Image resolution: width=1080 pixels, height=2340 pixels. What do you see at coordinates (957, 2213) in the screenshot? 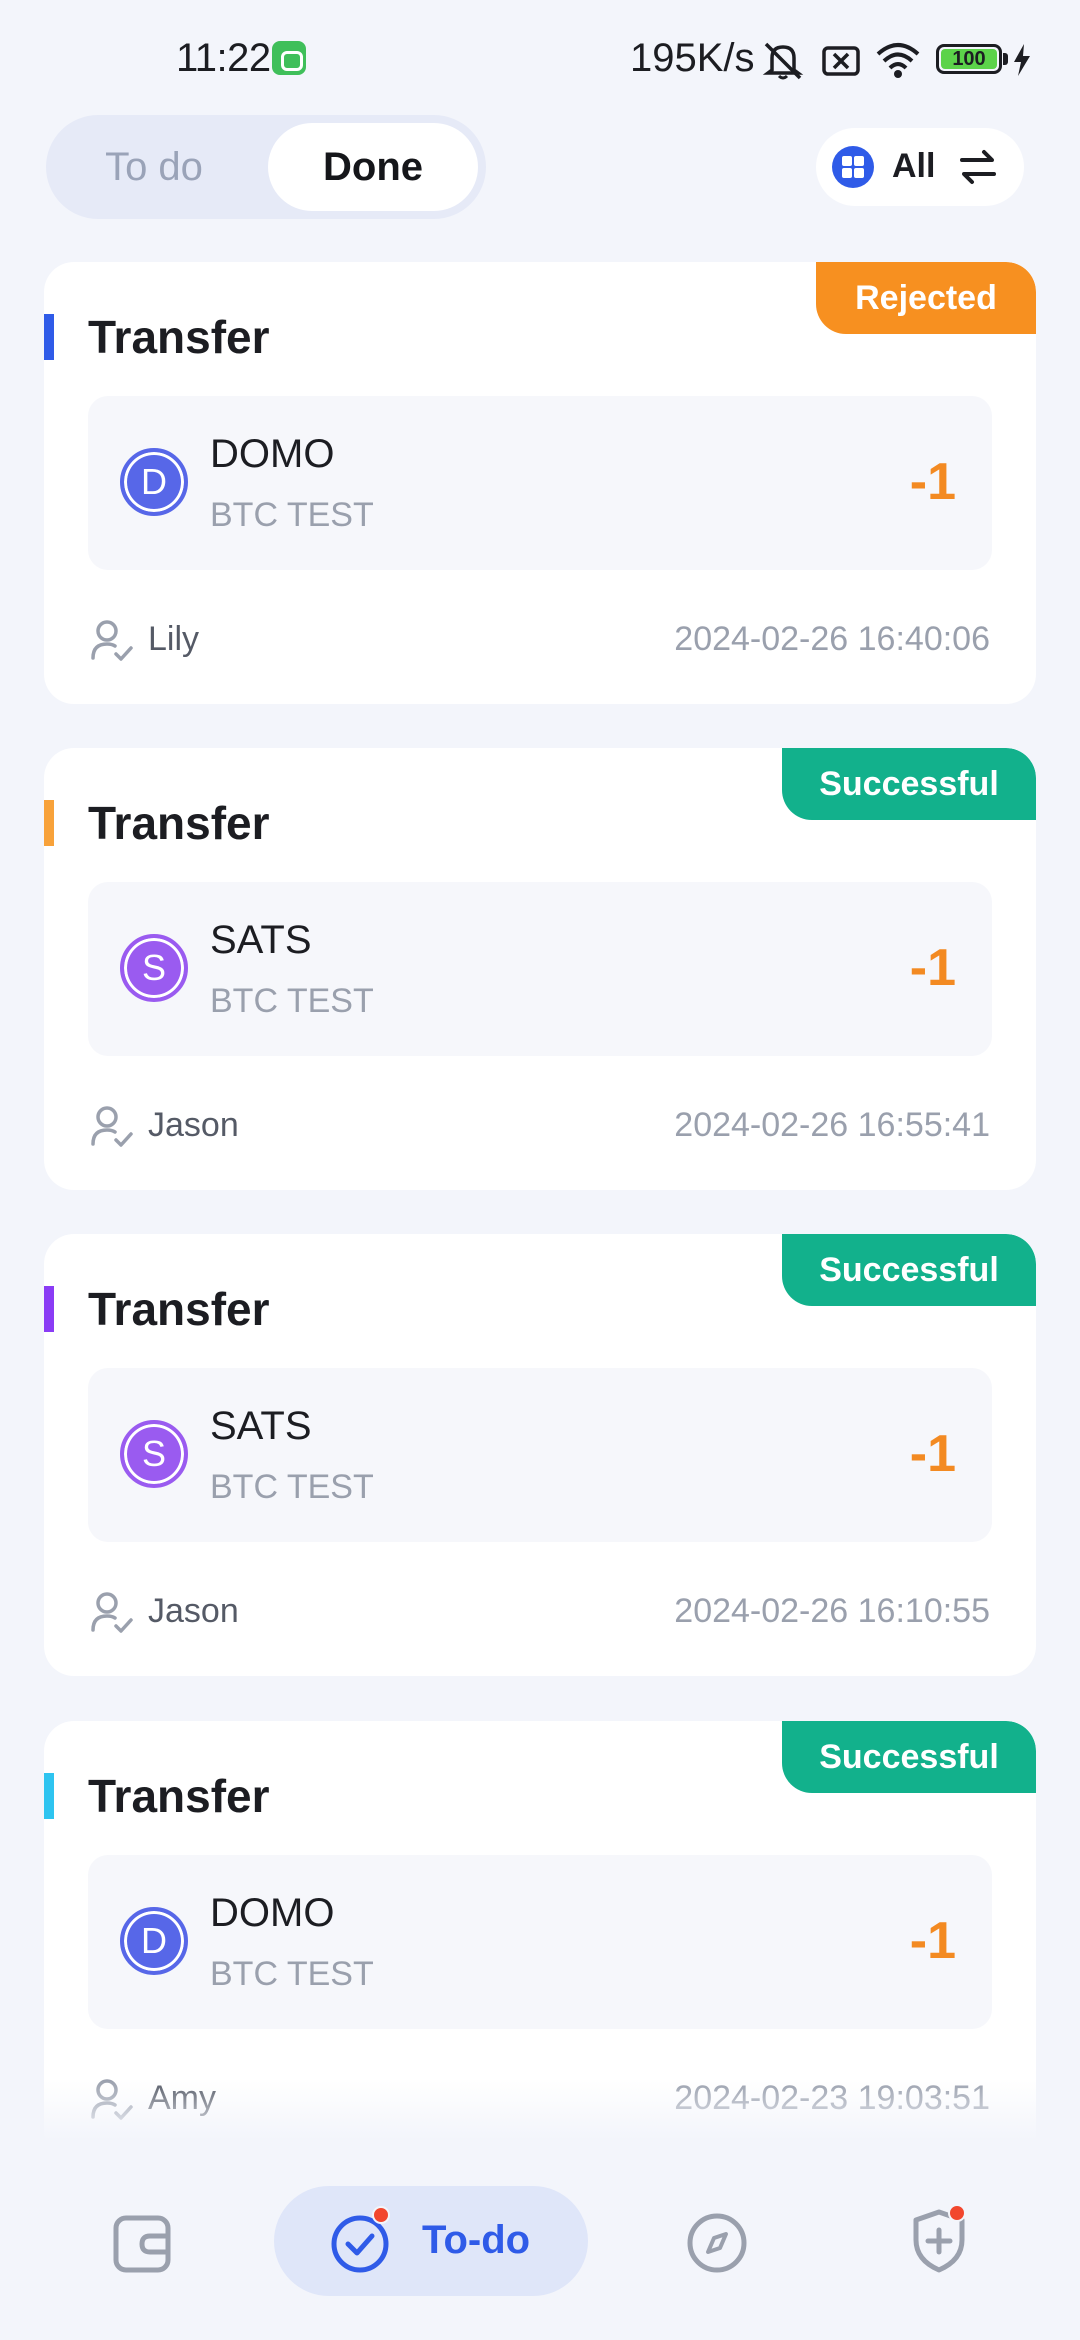
I see `security-badge-dot` at bounding box center [957, 2213].